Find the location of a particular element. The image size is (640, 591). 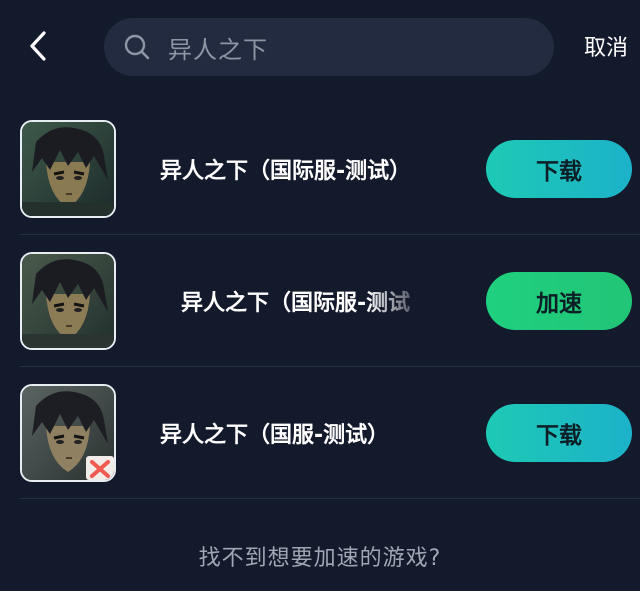

search-icon is located at coordinates (137, 47).